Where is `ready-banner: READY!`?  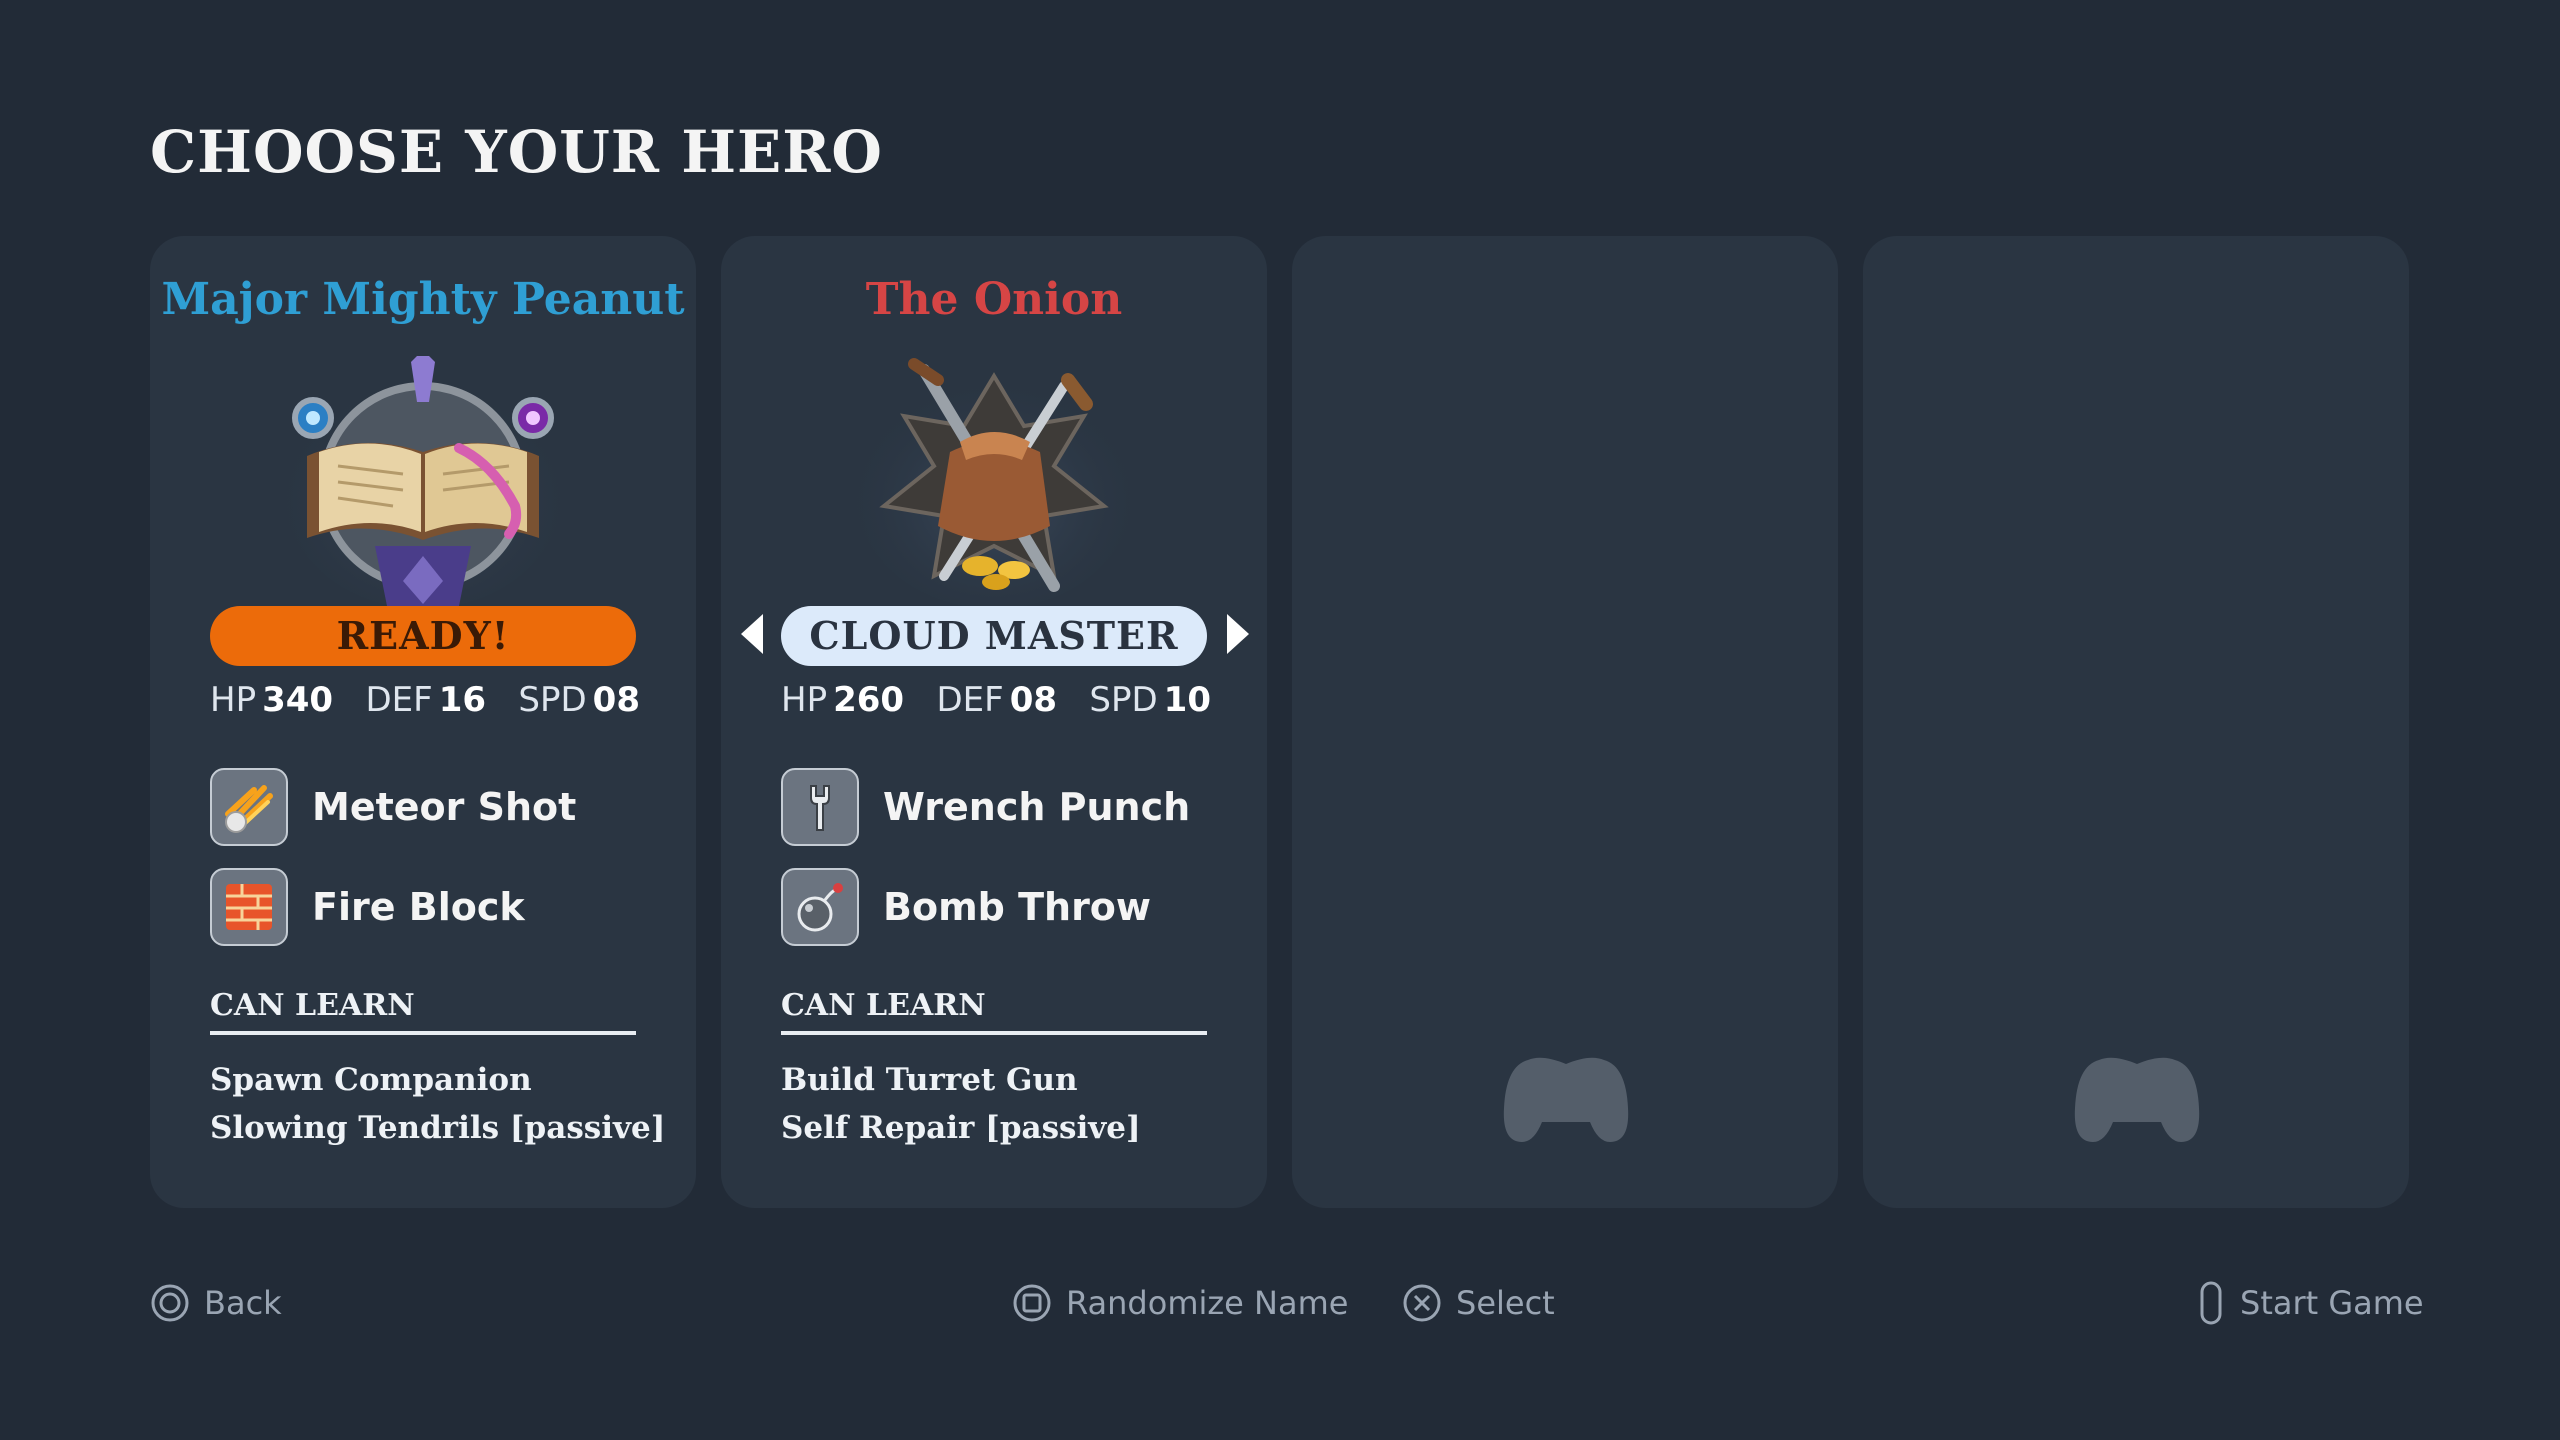
ready-banner: READY! is located at coordinates (423, 636).